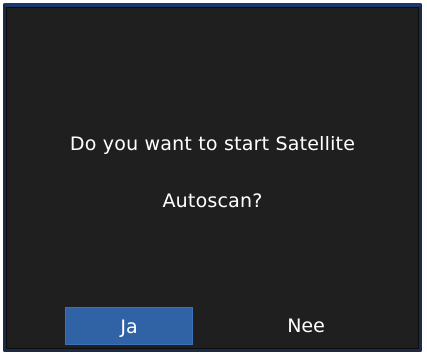 The width and height of the screenshot is (427, 356). Describe the element at coordinates (306, 326) in the screenshot. I see `no-button: Nee` at that location.